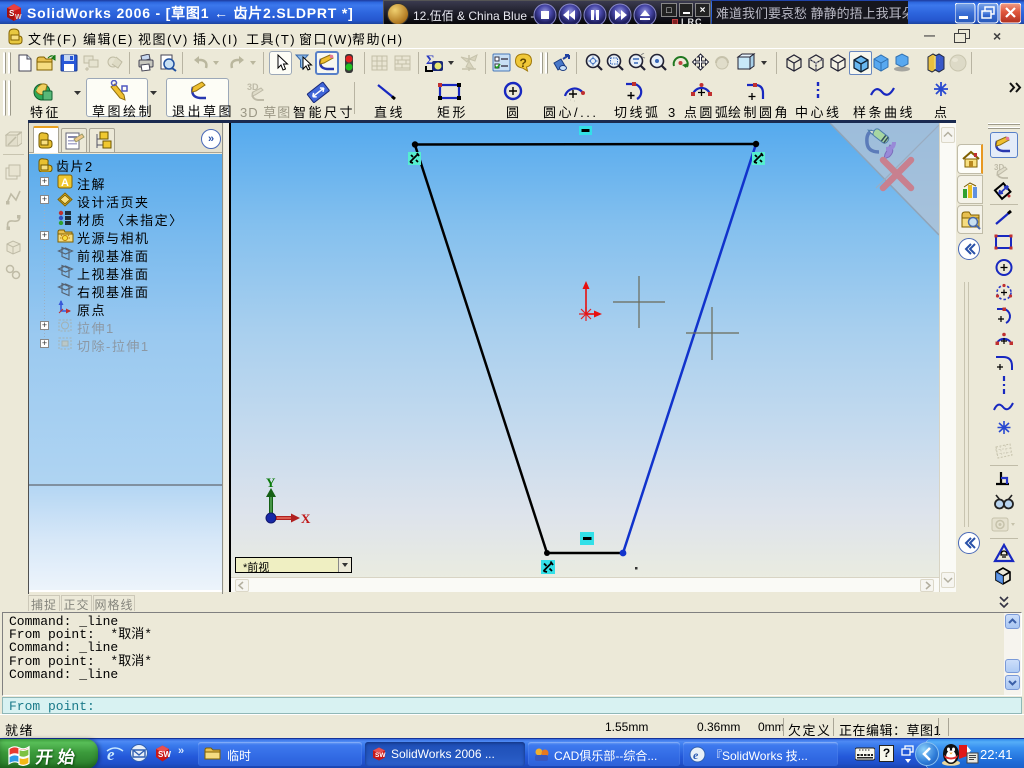 This screenshot has height=768, width=1024. I want to click on svg-text: A, so click(65, 183).